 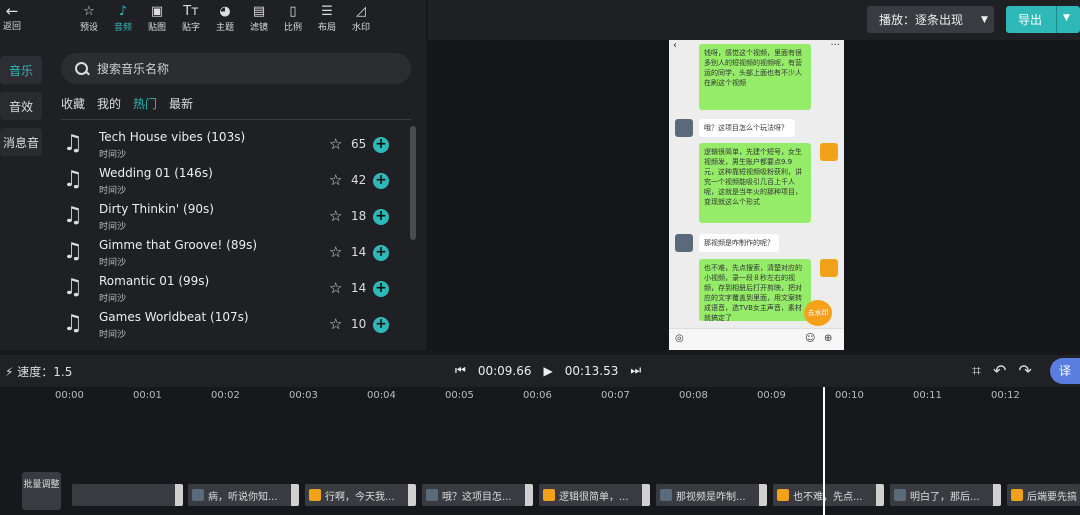 What do you see at coordinates (181, 103) in the screenshot?
I see `tab-latest: 最新` at bounding box center [181, 103].